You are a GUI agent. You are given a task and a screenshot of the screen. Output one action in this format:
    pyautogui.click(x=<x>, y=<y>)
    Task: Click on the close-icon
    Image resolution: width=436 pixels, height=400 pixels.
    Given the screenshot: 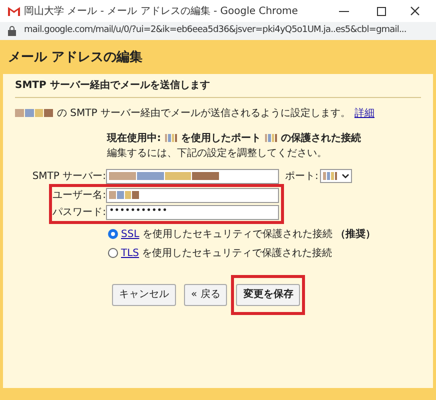 What is the action you would take?
    pyautogui.click(x=415, y=11)
    